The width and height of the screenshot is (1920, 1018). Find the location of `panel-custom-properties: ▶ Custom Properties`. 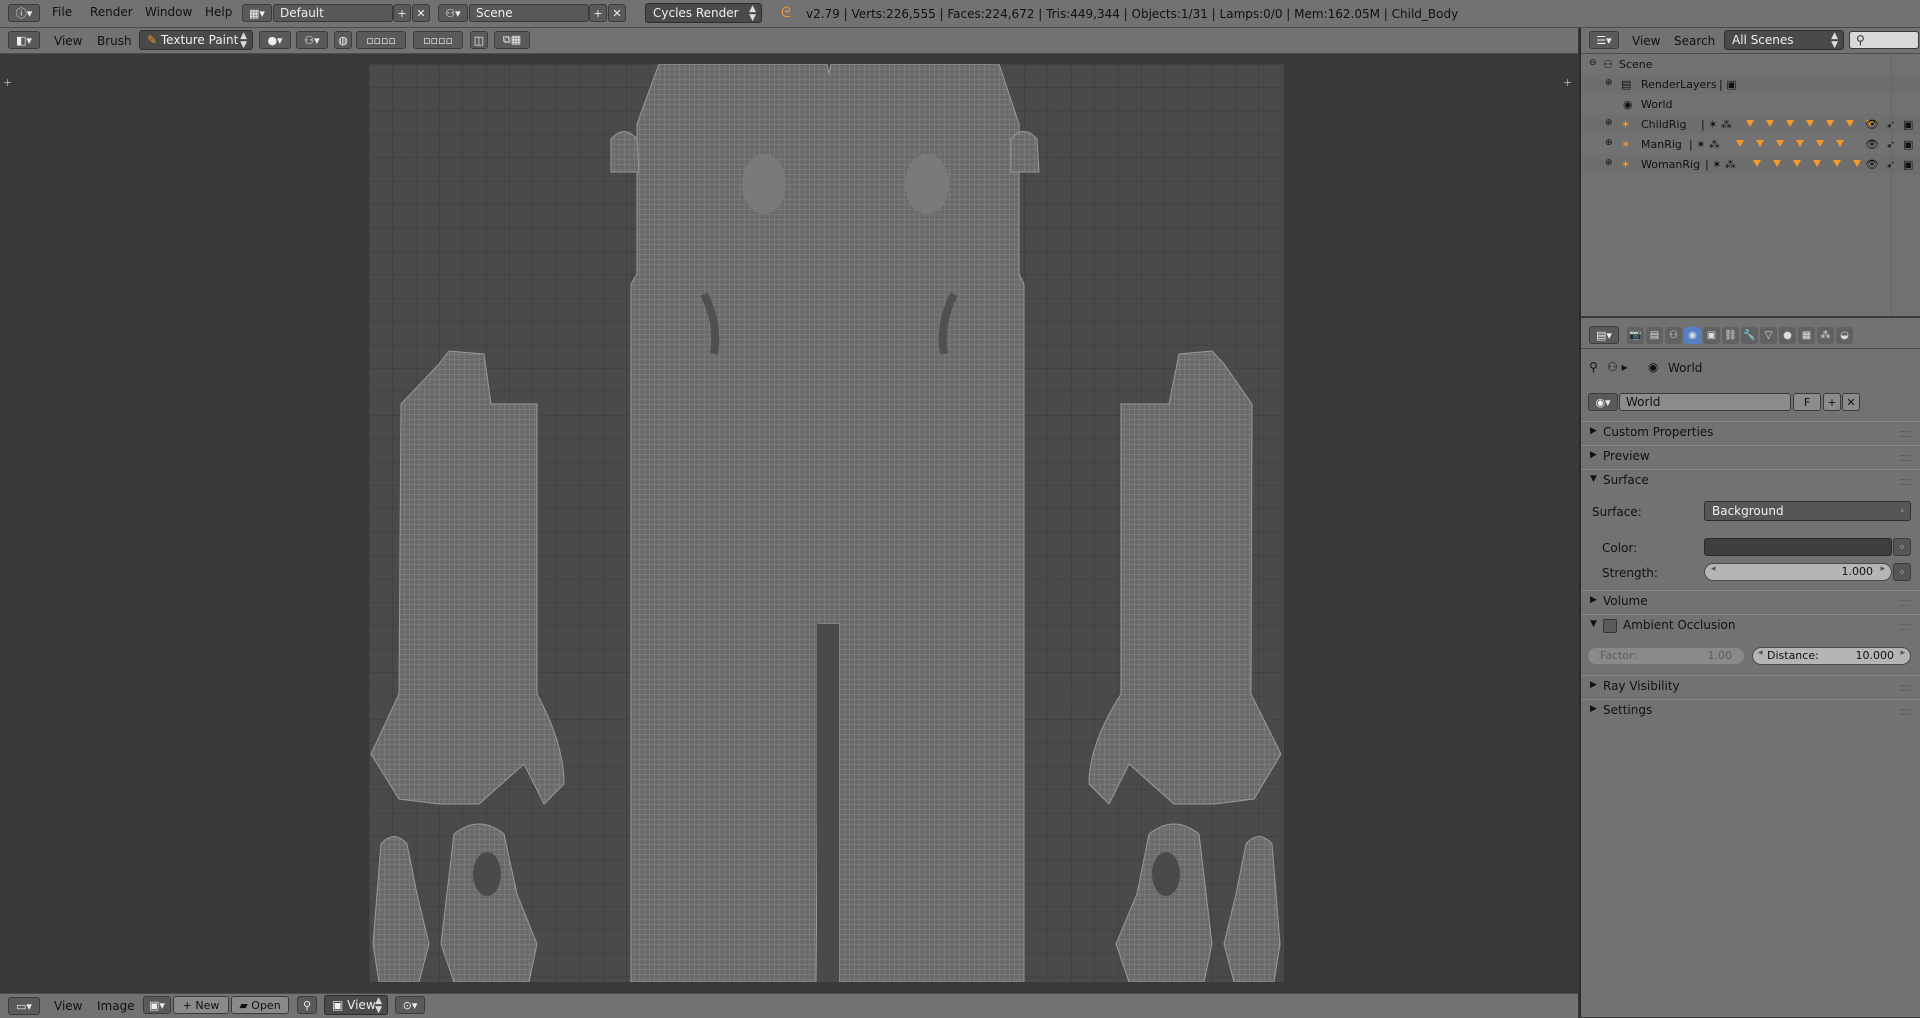

panel-custom-properties: ▶ Custom Properties is located at coordinates (1750, 432).